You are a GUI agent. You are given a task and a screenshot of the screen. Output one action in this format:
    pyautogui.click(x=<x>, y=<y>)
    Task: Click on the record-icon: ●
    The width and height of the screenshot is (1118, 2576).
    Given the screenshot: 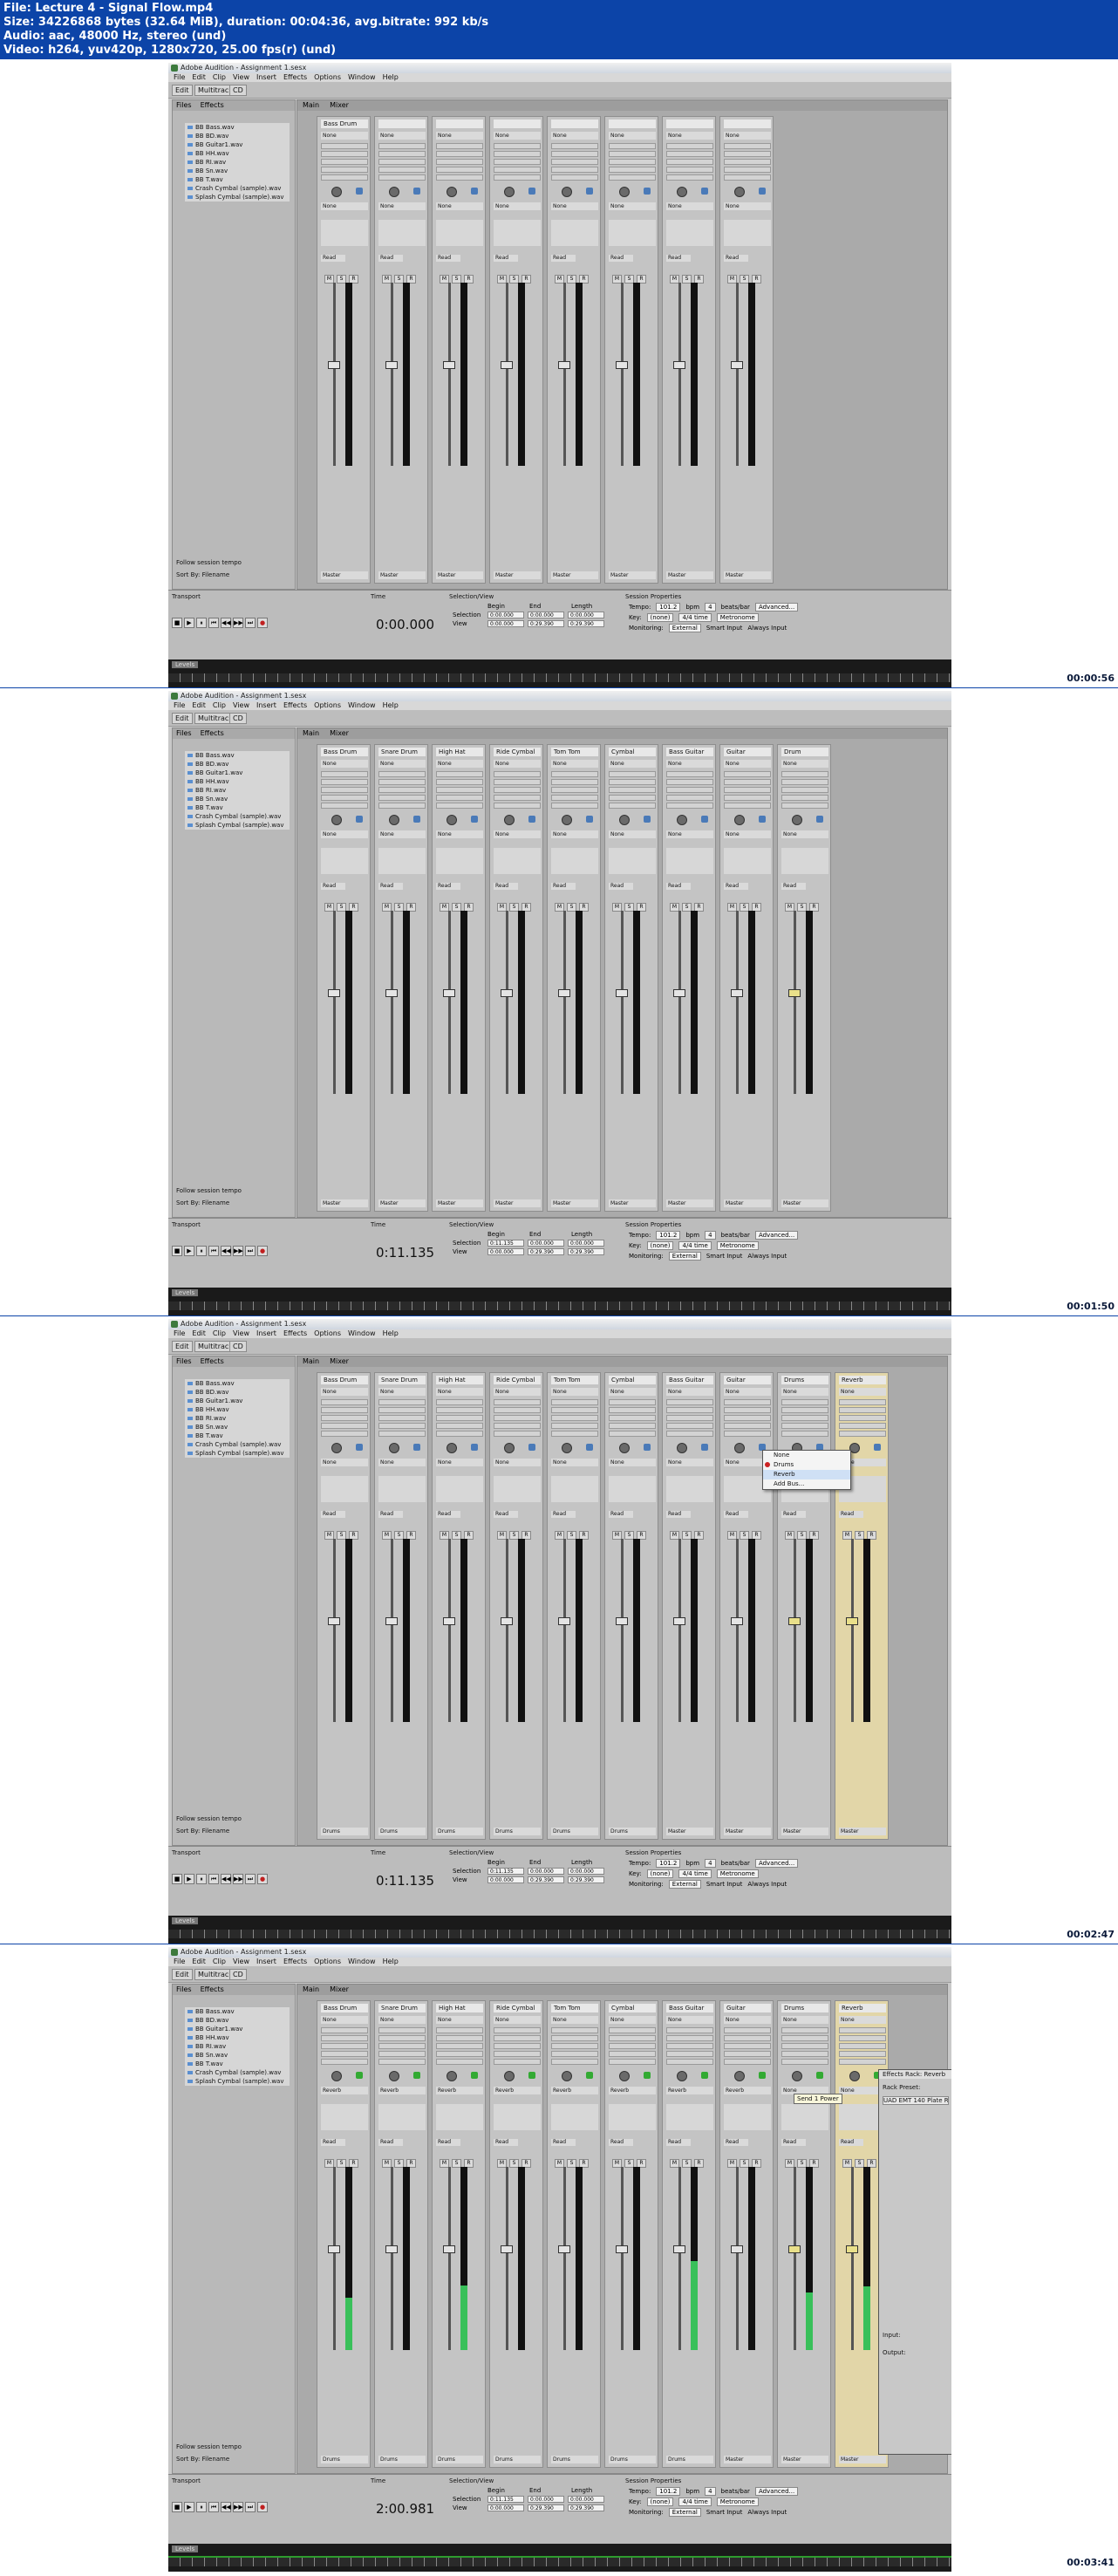 What is the action you would take?
    pyautogui.click(x=262, y=623)
    